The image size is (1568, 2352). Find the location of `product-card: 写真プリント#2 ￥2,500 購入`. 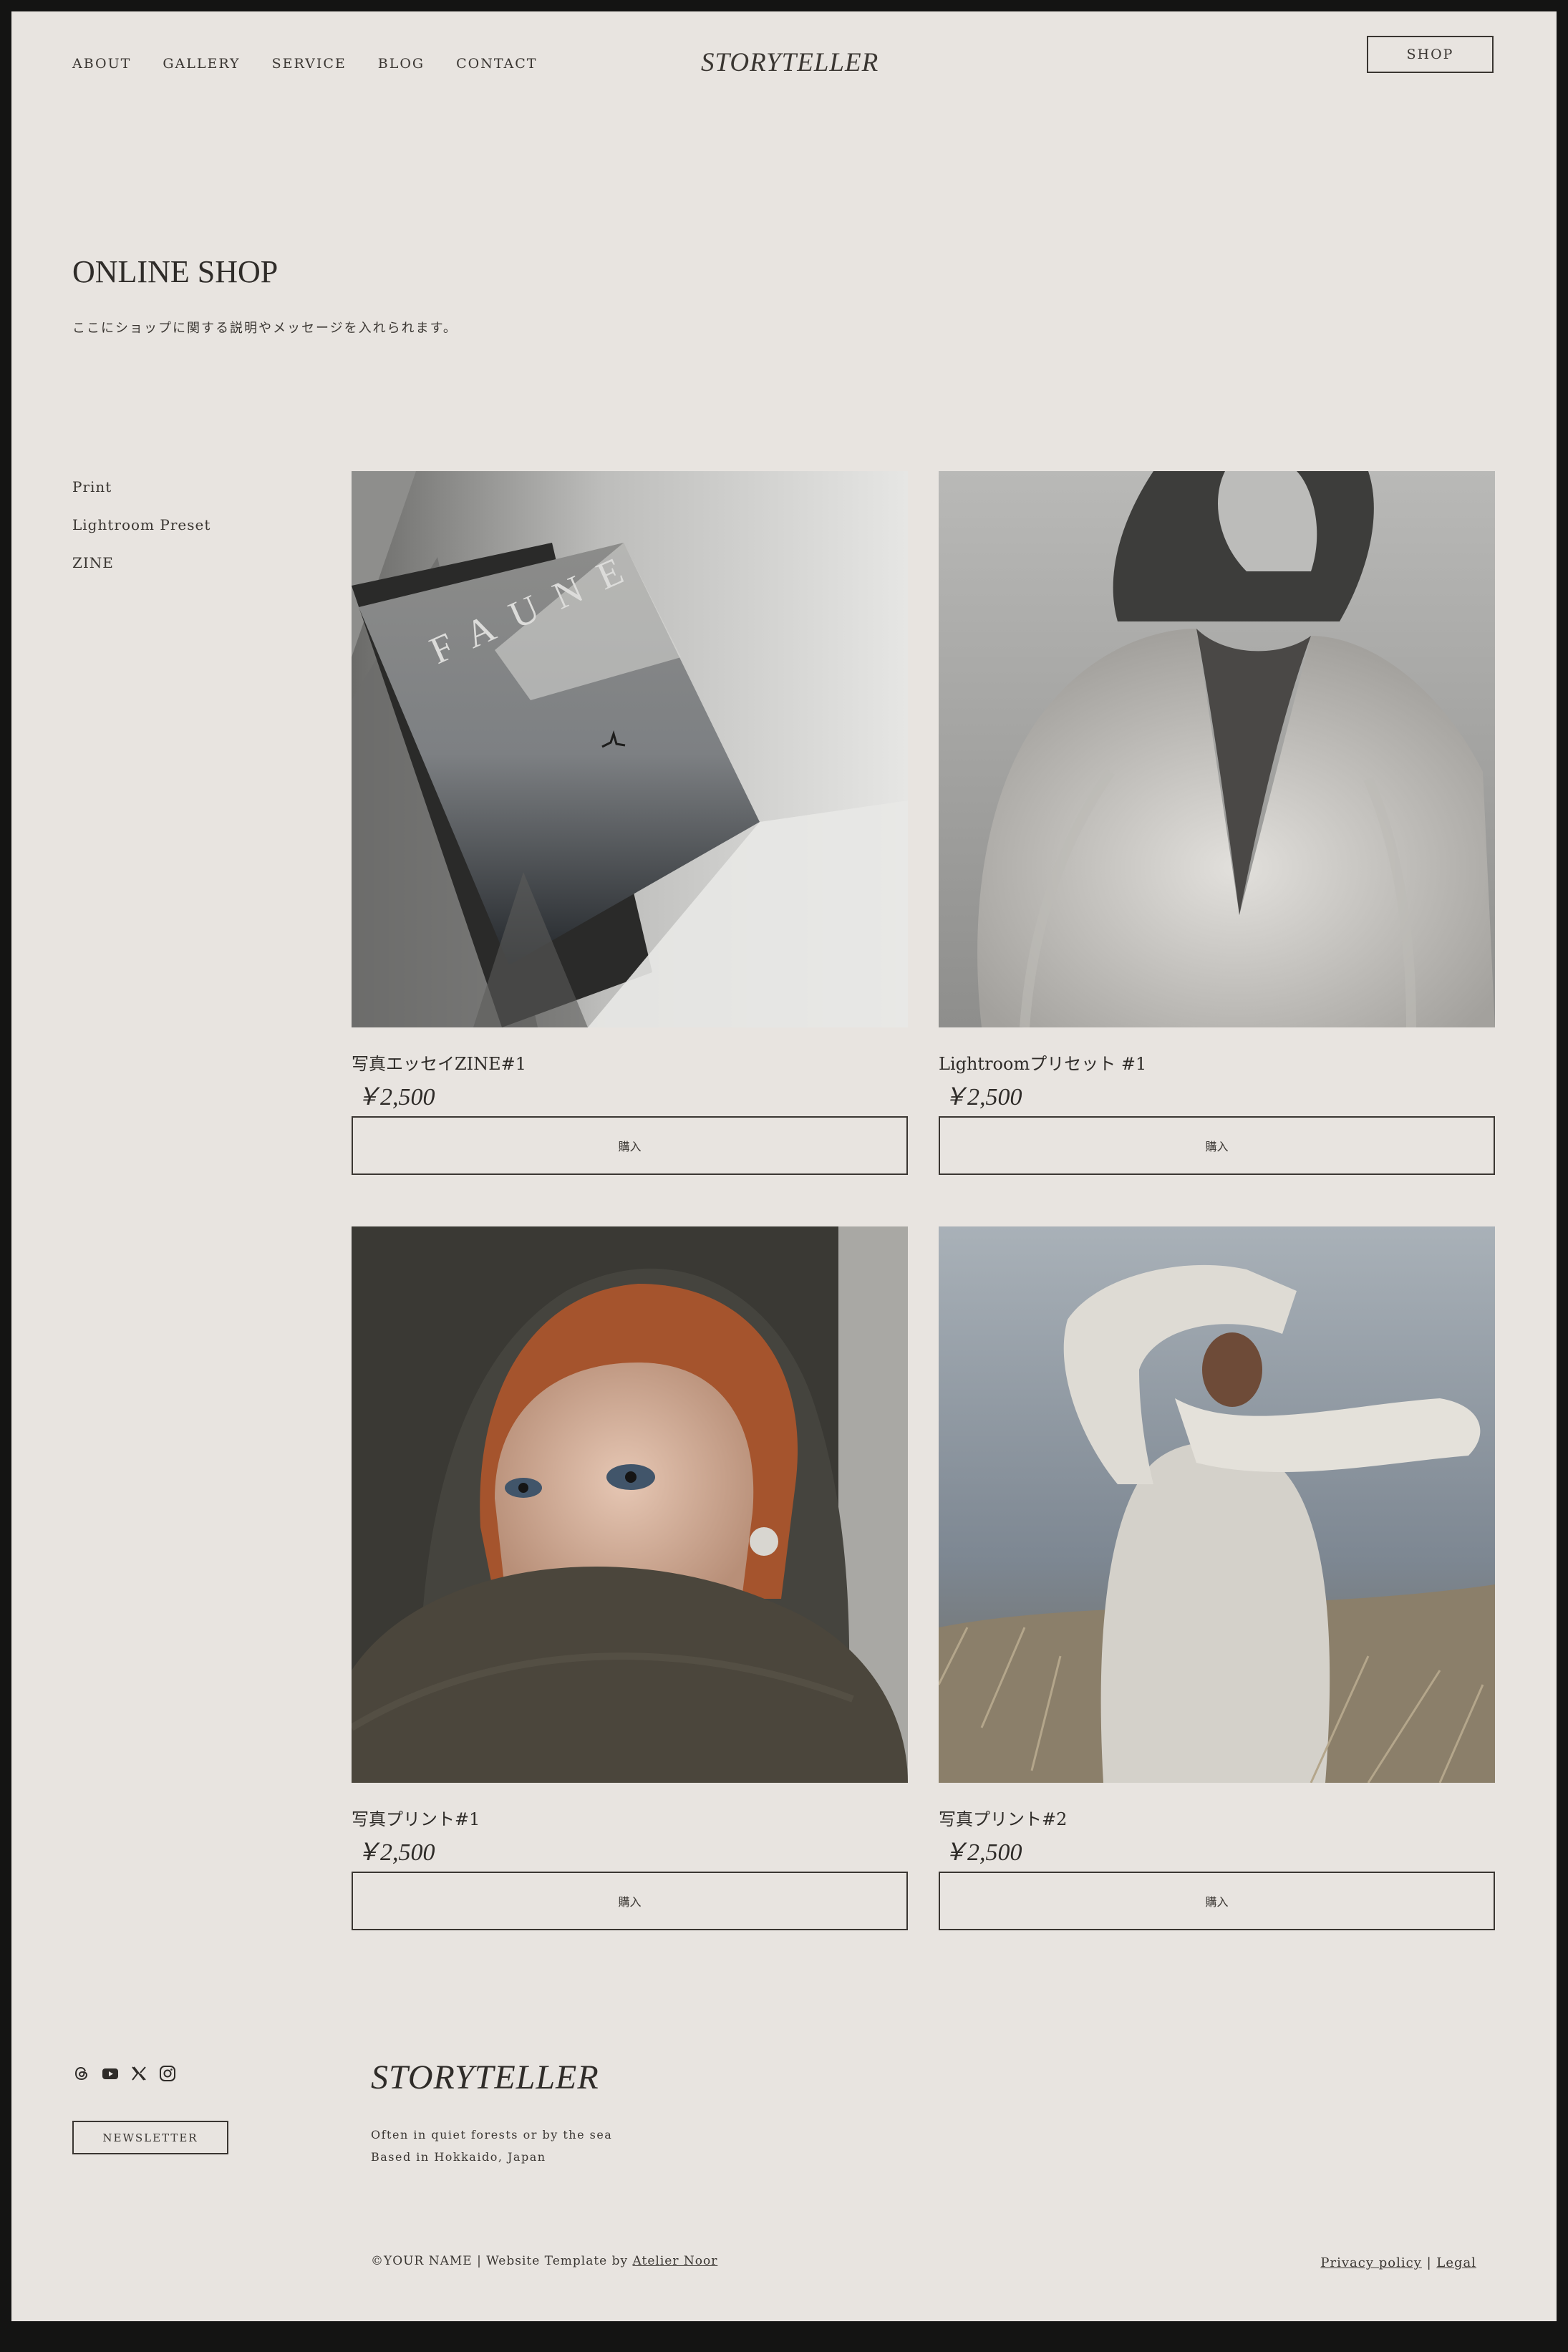

product-card: 写真プリント#2 ￥2,500 購入 is located at coordinates (1217, 1578).